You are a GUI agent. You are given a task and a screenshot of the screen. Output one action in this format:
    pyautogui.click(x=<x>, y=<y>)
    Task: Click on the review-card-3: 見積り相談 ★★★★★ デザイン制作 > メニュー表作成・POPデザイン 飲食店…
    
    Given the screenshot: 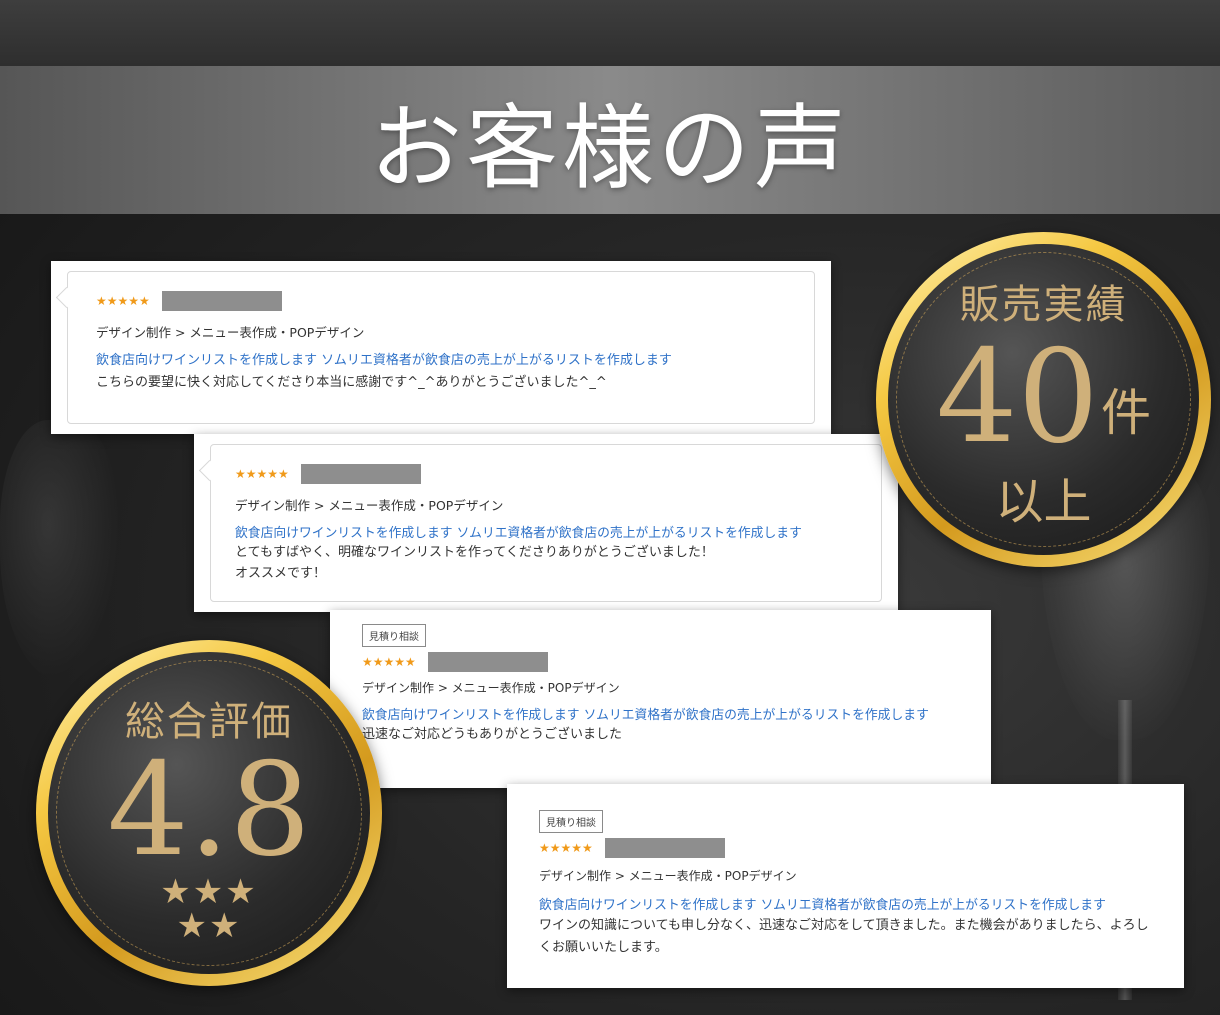 What is the action you would take?
    pyautogui.click(x=660, y=699)
    